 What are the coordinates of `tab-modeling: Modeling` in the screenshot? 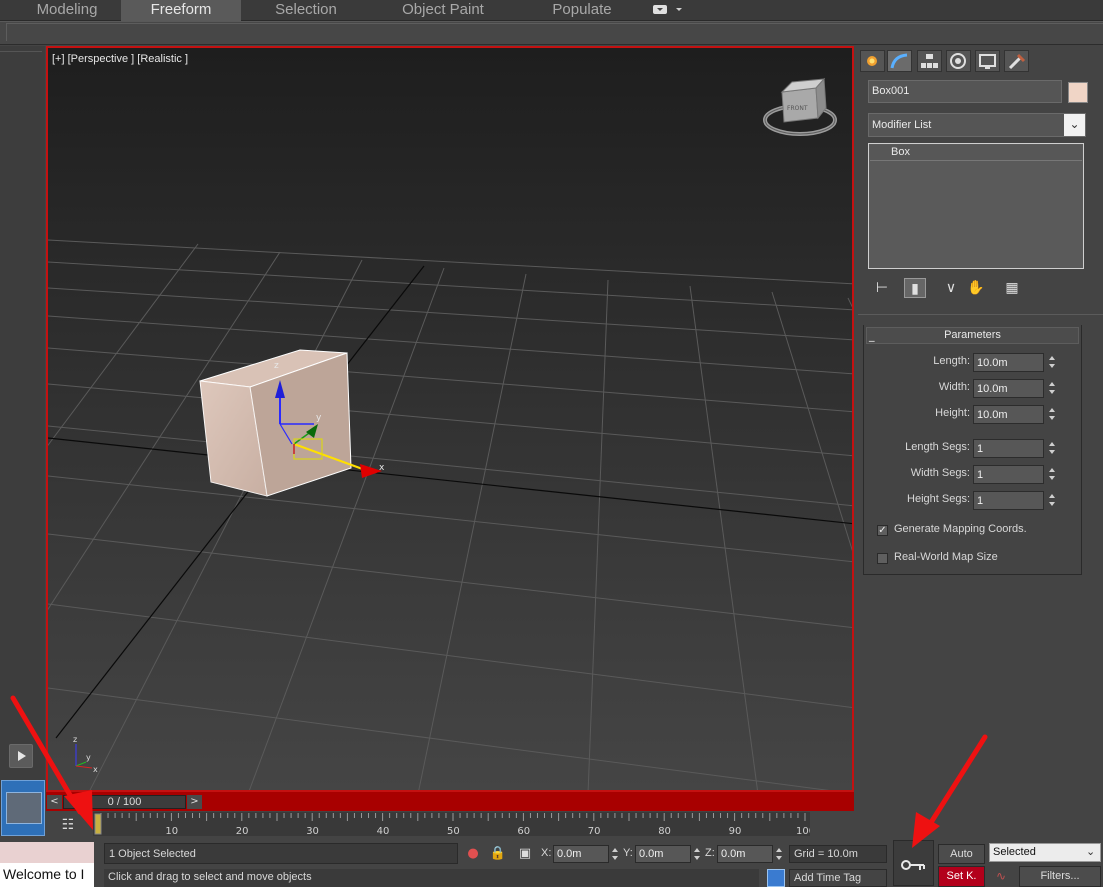 It's located at (67, 10).